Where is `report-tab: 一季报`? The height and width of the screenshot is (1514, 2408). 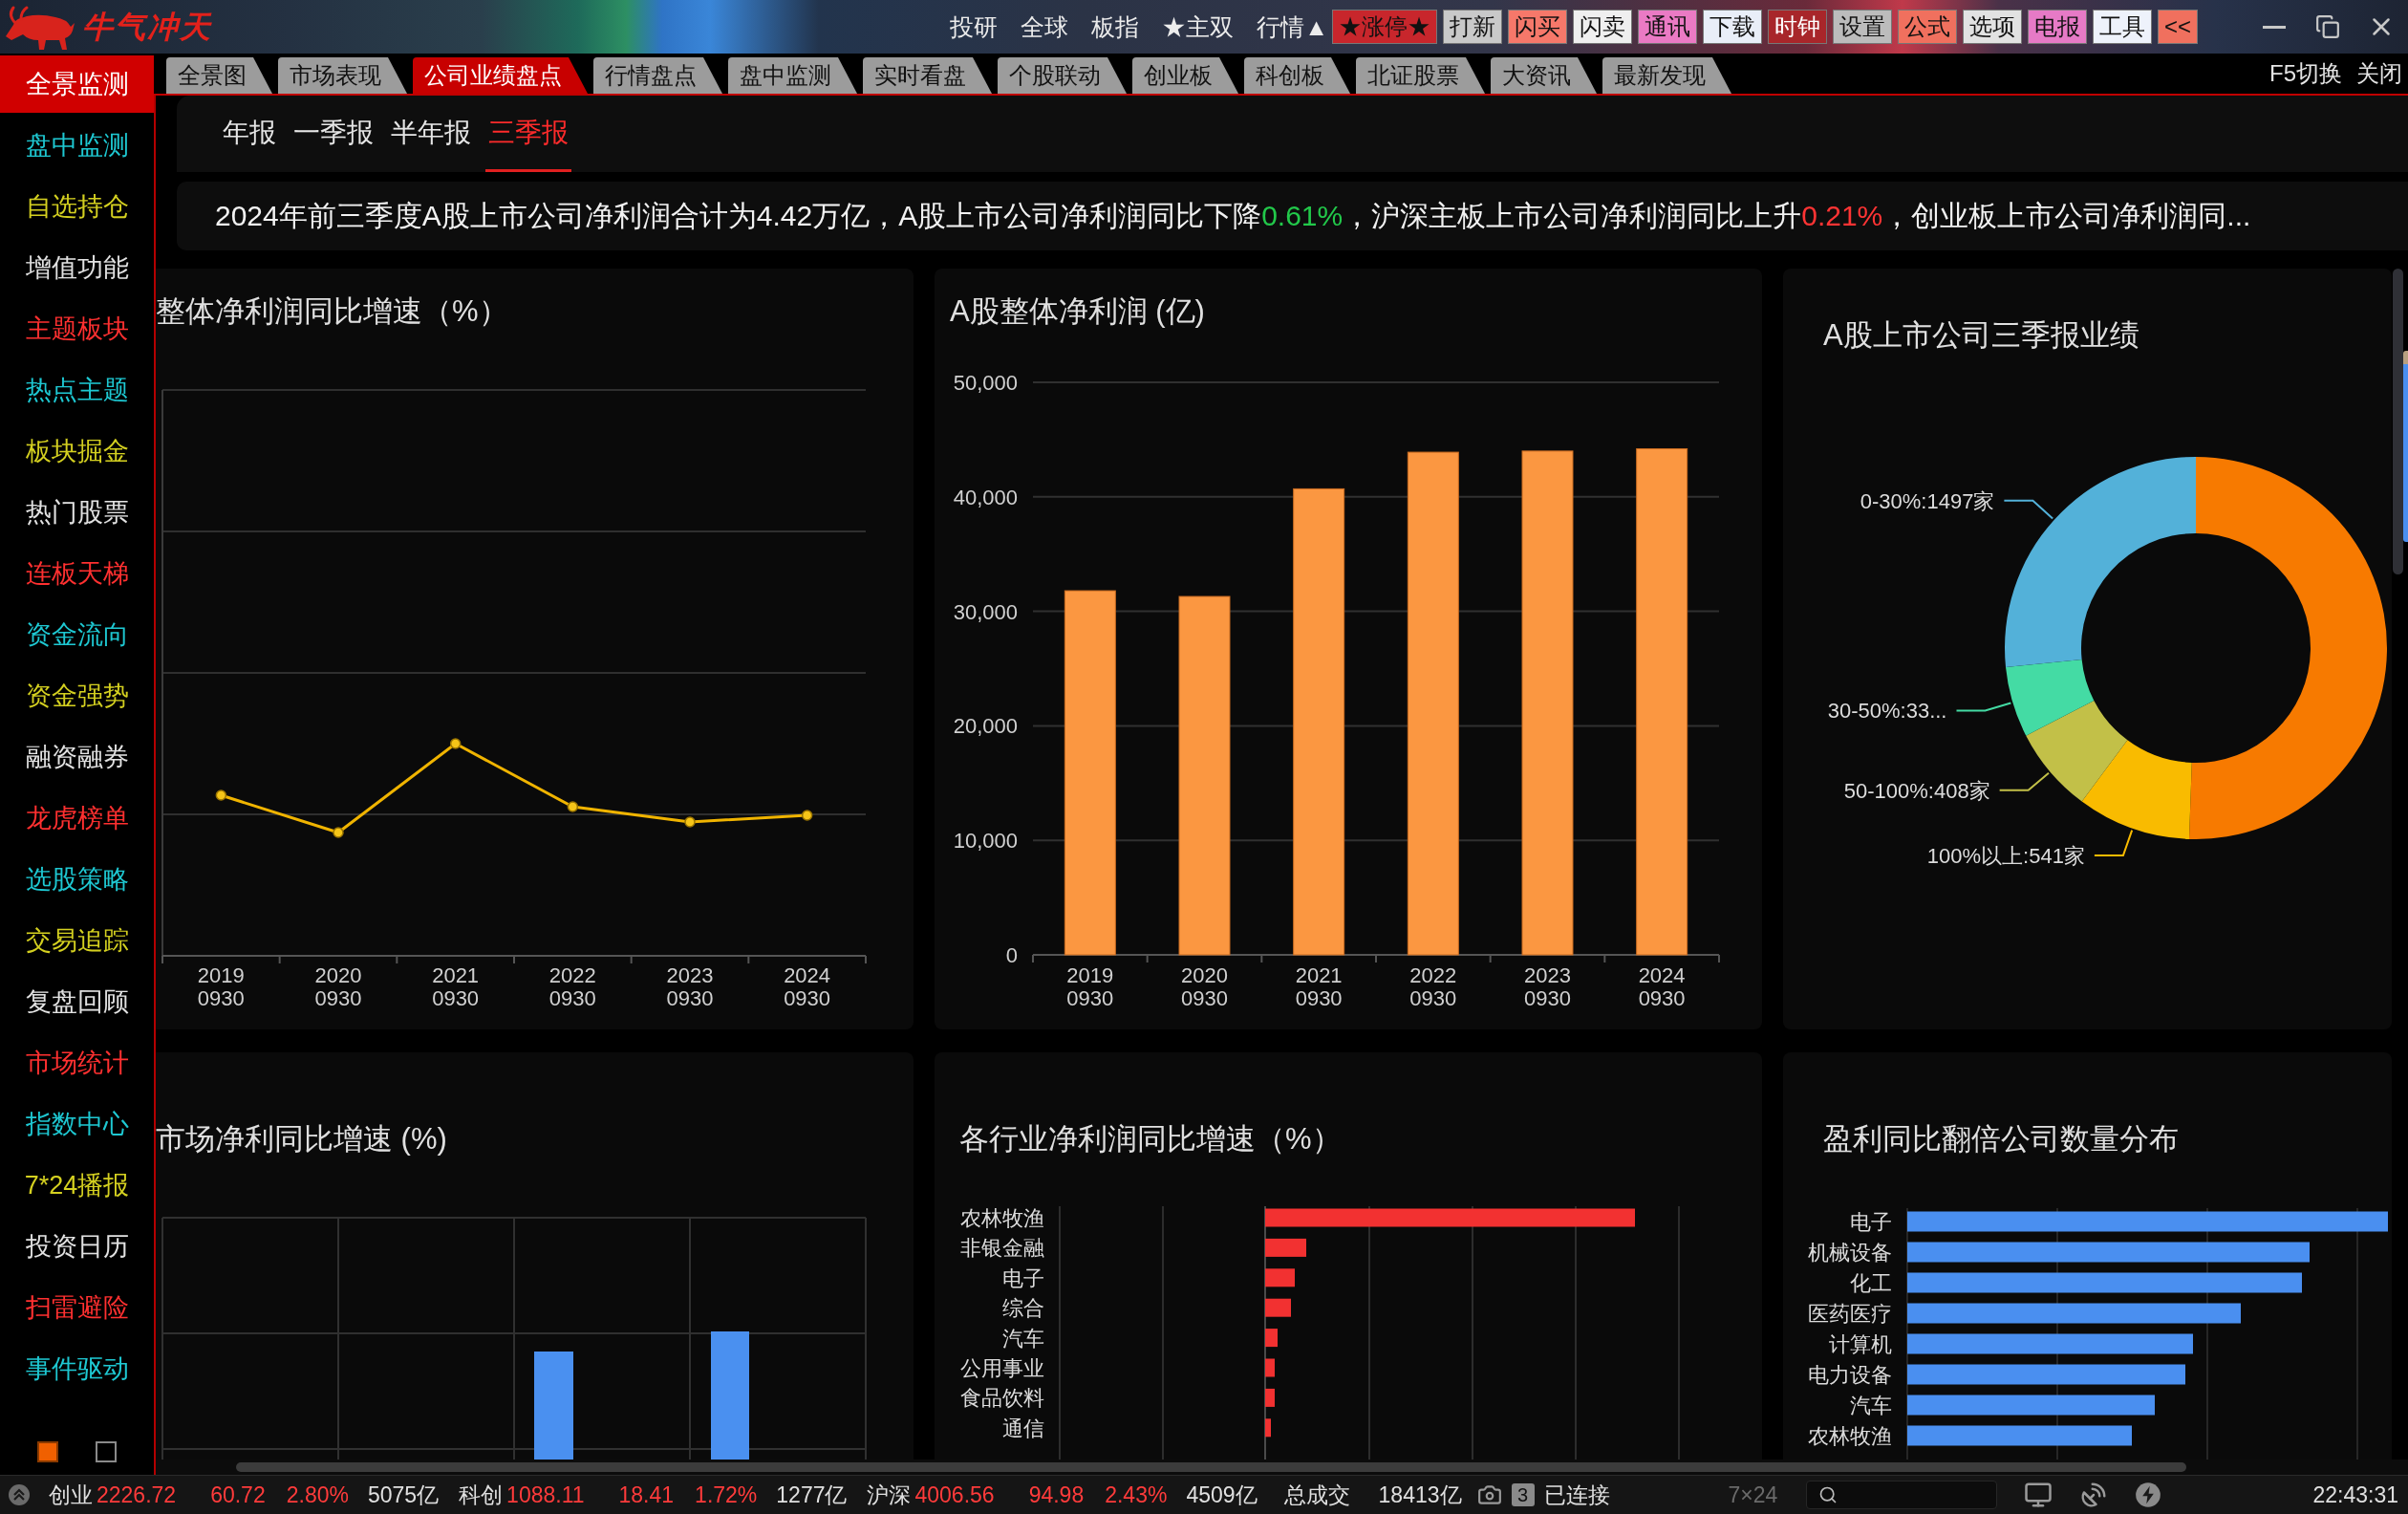 report-tab: 一季报 is located at coordinates (333, 134).